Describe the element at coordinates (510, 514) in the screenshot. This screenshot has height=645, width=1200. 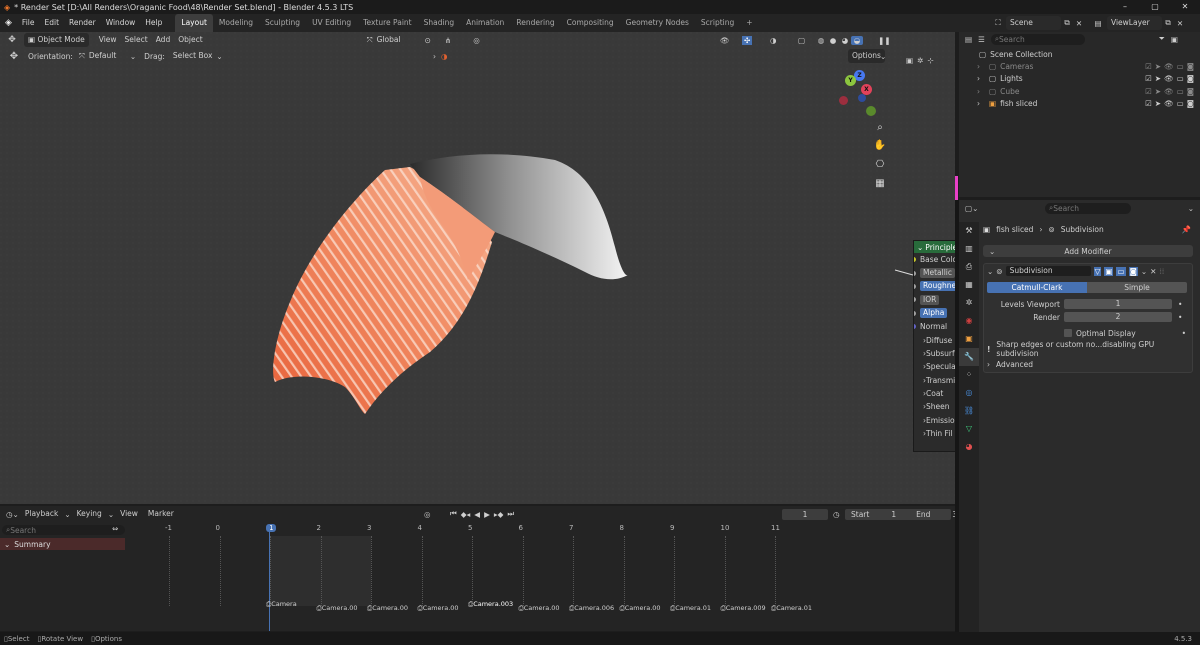
I see `jump-end-icon: ⏭` at that location.